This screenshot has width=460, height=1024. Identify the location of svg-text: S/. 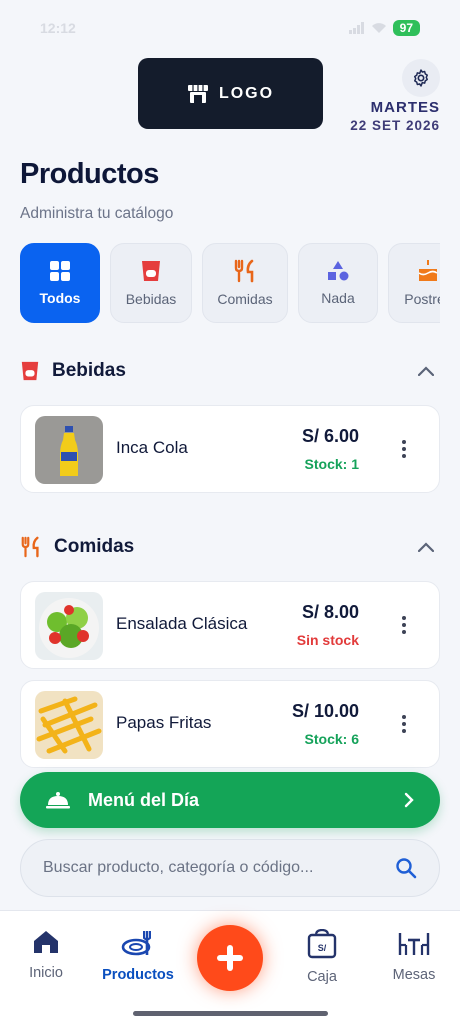
(322, 948).